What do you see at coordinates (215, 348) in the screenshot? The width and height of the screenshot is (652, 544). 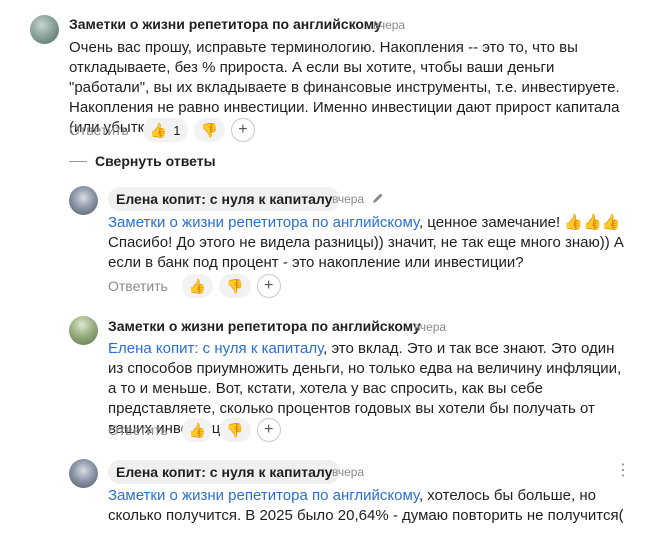 I see `mention-link: Елена копит: с нуля к капиталу` at bounding box center [215, 348].